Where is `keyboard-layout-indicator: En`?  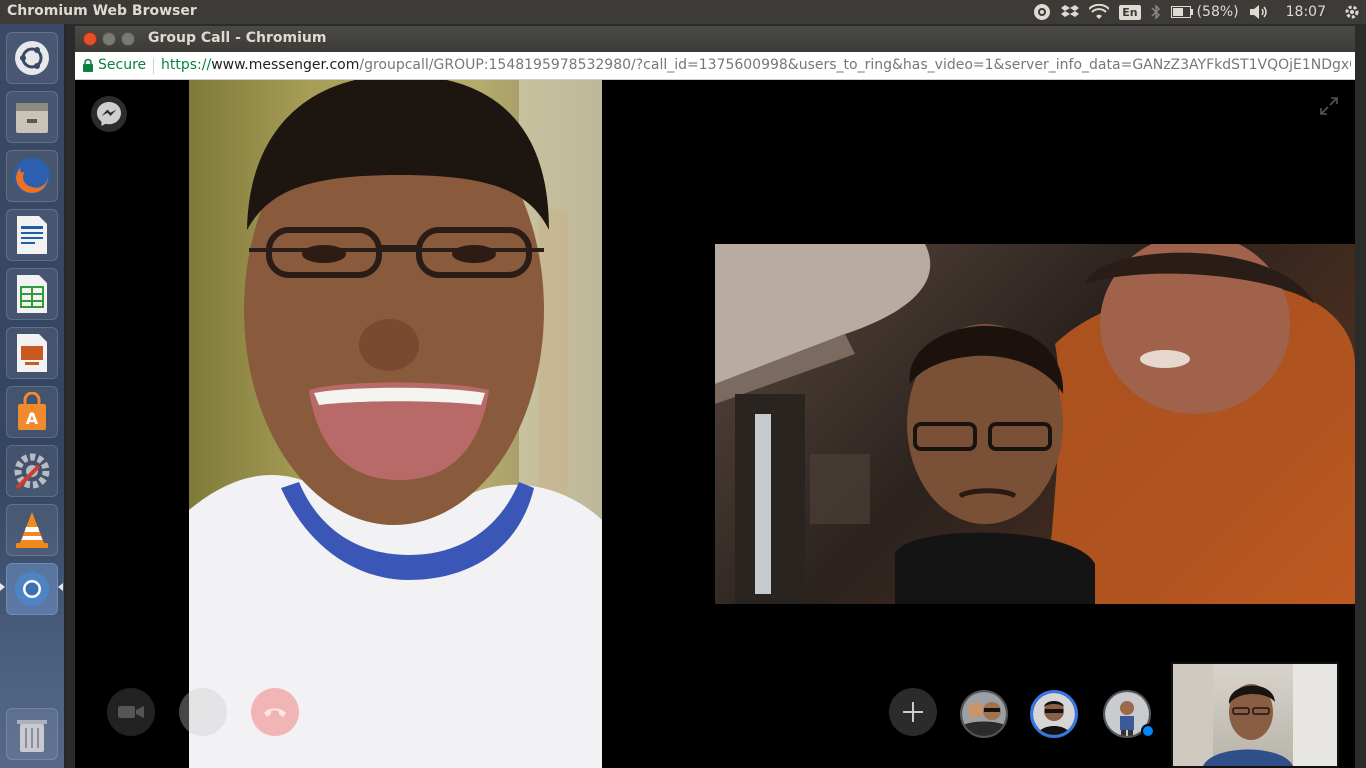 keyboard-layout-indicator: En is located at coordinates (1129, 12).